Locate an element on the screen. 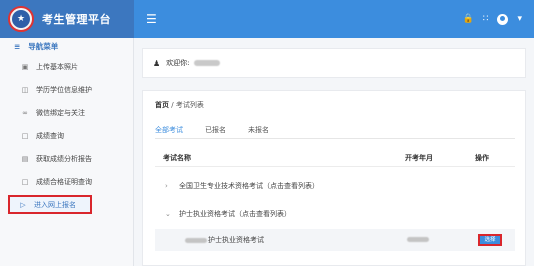 This screenshot has width=550, height=266. sidebar-item-score-query: □ 成绩查询 is located at coordinates (66, 135).